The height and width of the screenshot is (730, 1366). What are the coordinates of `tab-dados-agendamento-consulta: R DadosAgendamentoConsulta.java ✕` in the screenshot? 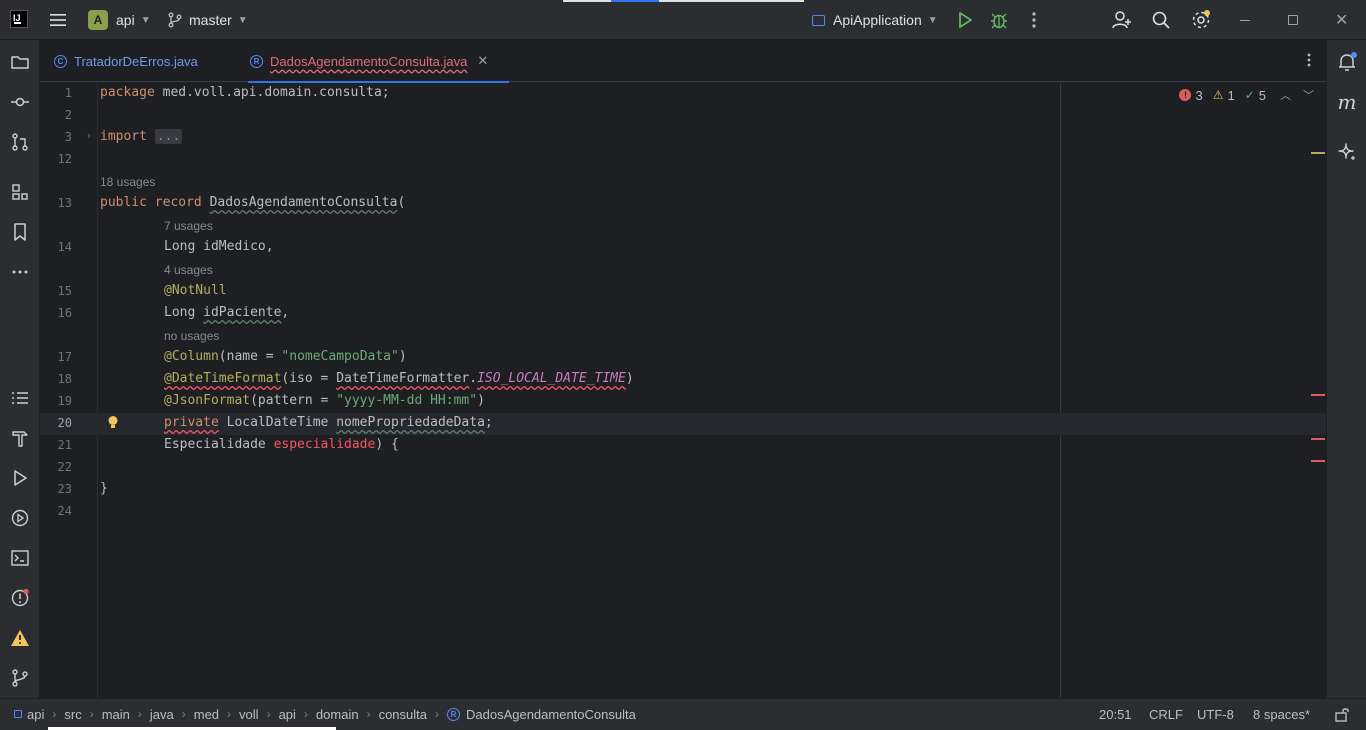 It's located at (378, 61).